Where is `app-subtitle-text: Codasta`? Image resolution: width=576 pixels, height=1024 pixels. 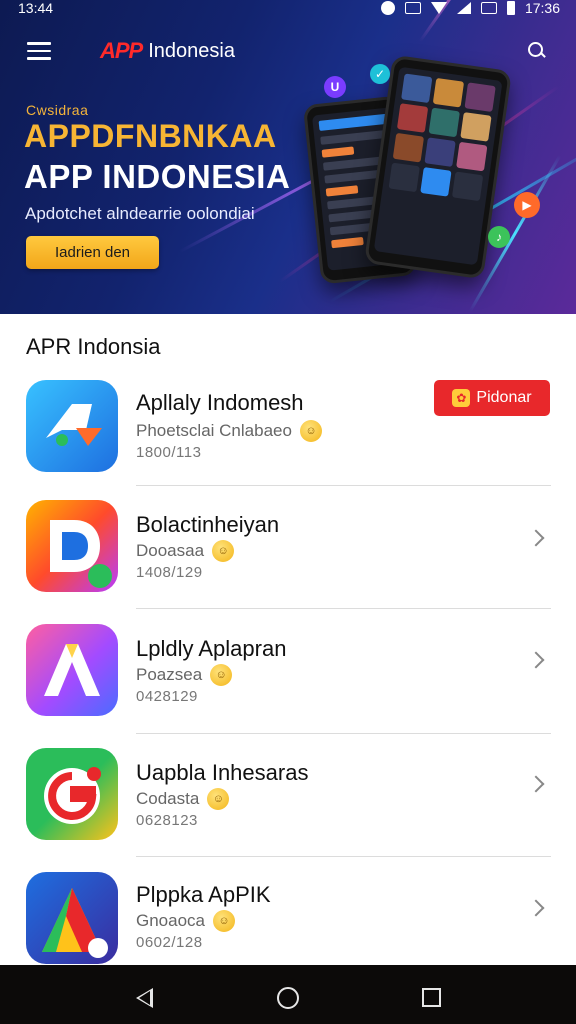 app-subtitle-text: Codasta is located at coordinates (168, 798).